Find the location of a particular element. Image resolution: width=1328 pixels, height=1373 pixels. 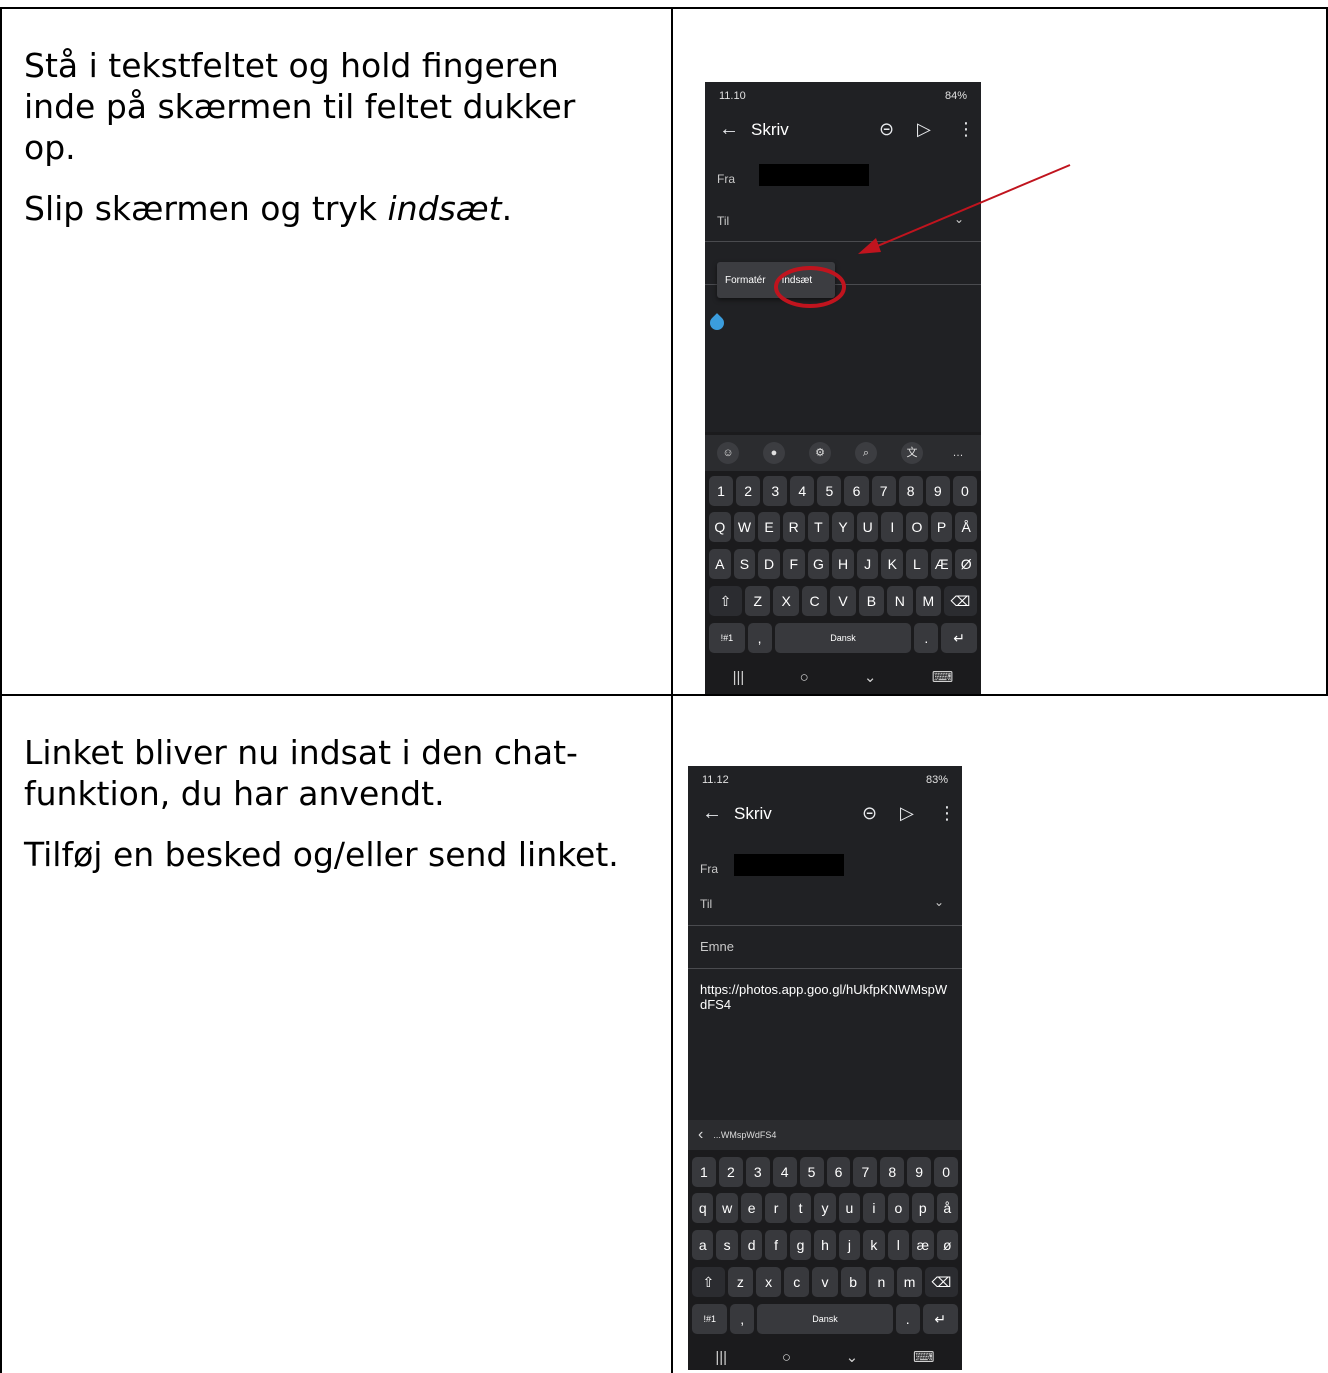

redacted-sender is located at coordinates (789, 865).